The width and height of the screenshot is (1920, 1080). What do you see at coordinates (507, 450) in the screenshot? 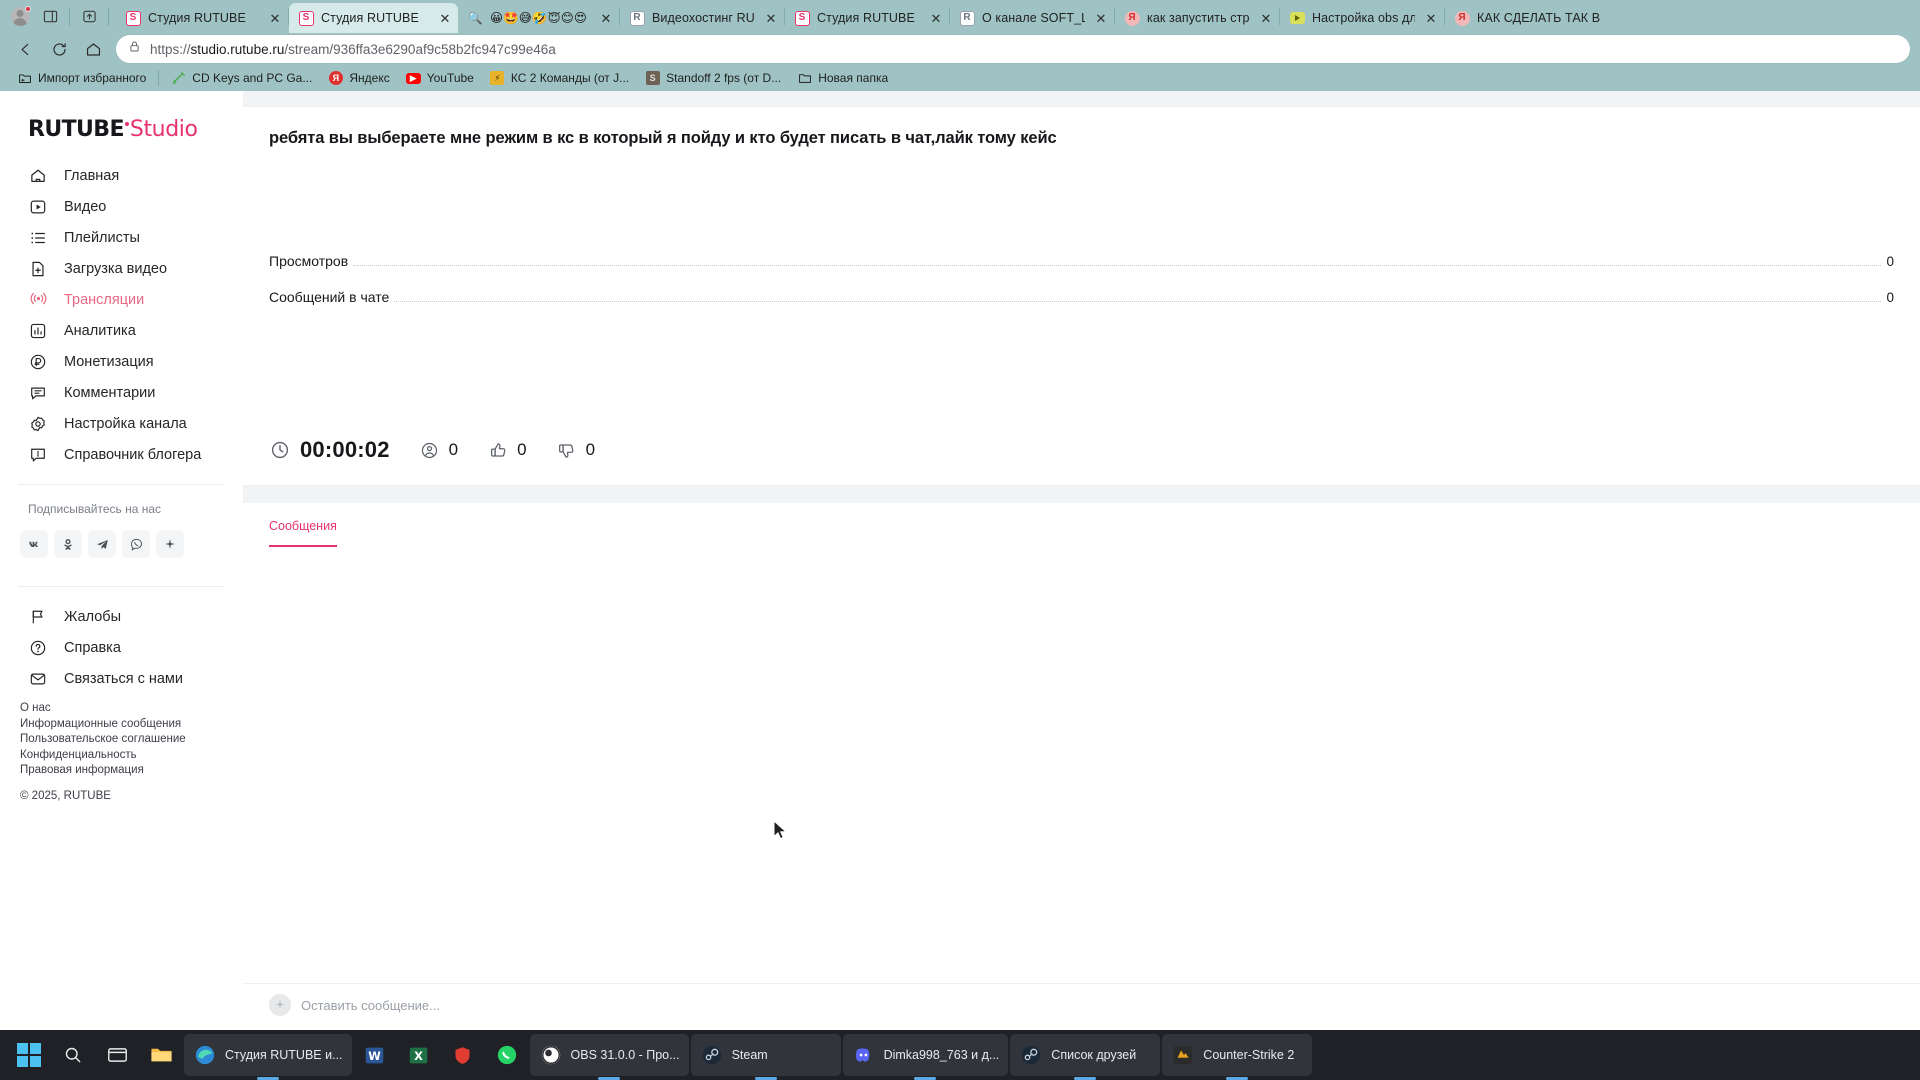
I see `metric-likes: 0` at bounding box center [507, 450].